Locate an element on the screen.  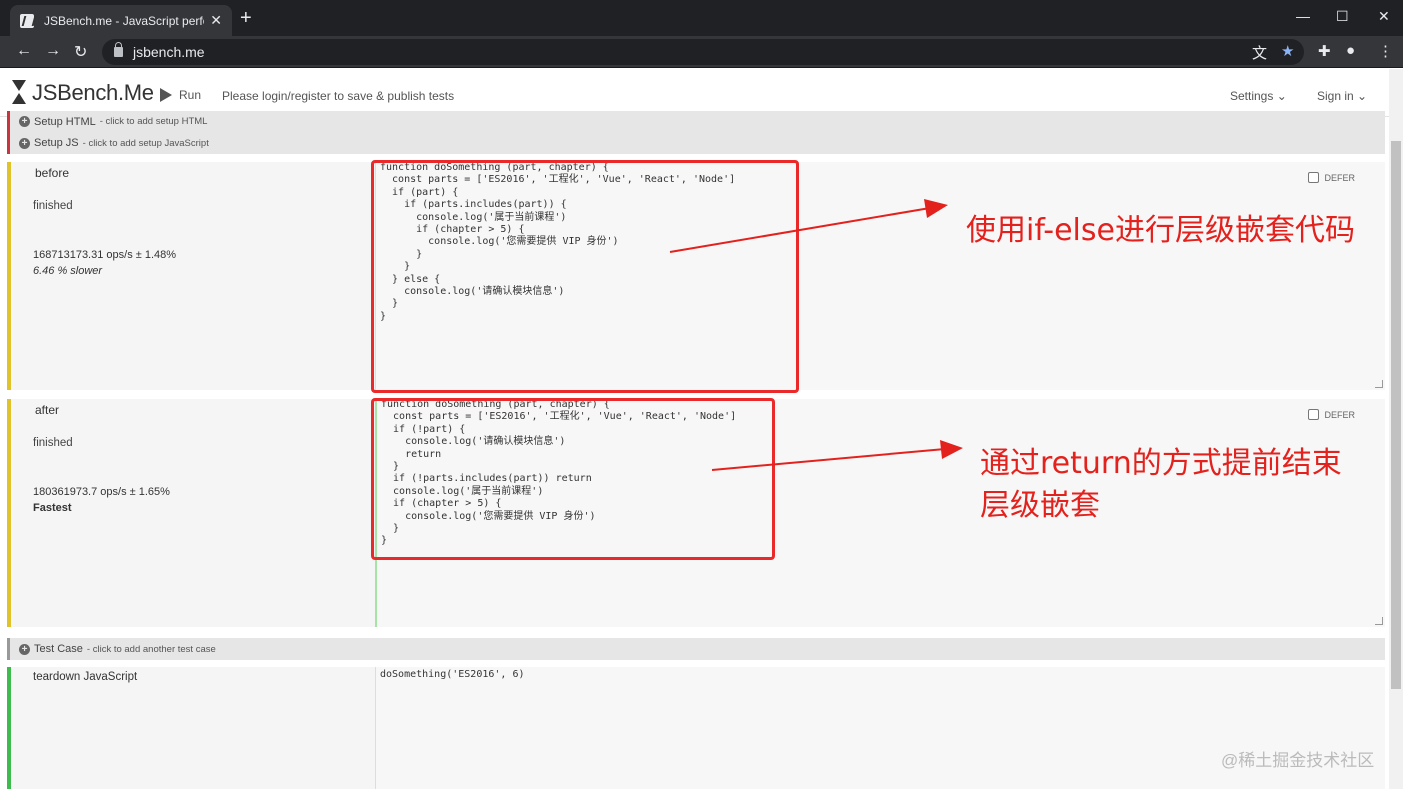
annotation-text-1: 使用if-else进行层级嵌套代码 is located at coordinates (1160, 230).